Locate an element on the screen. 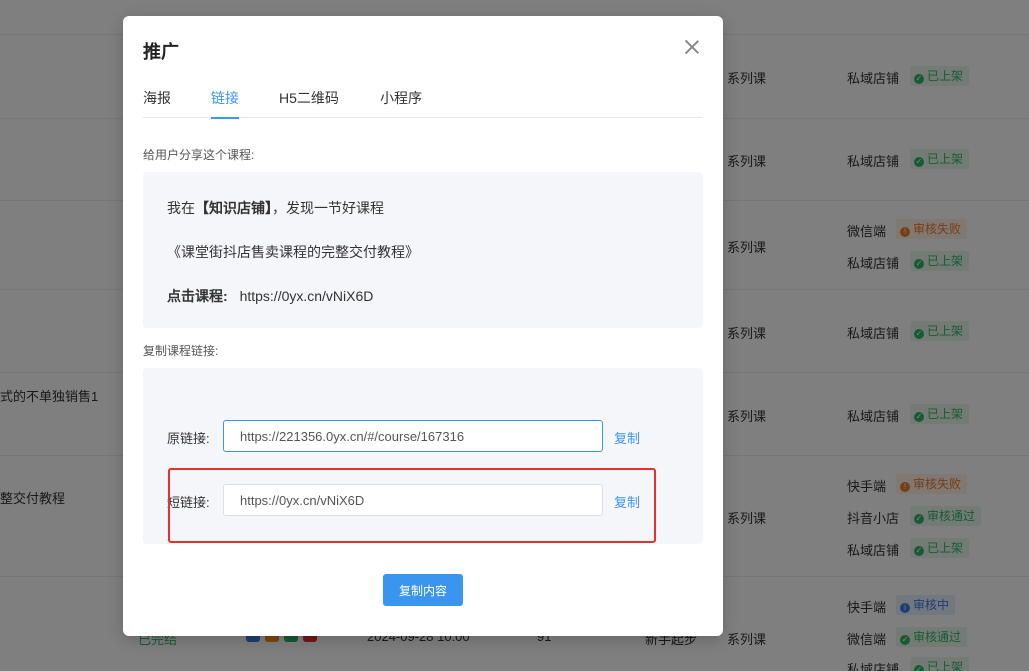 Image resolution: width=1029 pixels, height=671 pixels. original-link-input is located at coordinates (413, 436).